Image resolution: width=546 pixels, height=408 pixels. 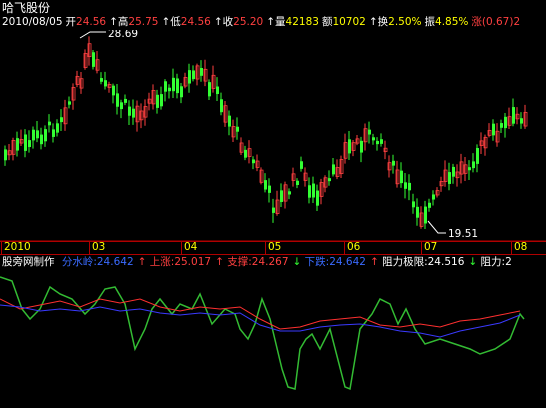 What do you see at coordinates (521, 247) in the screenshot?
I see `x-axis-label: 08` at bounding box center [521, 247].